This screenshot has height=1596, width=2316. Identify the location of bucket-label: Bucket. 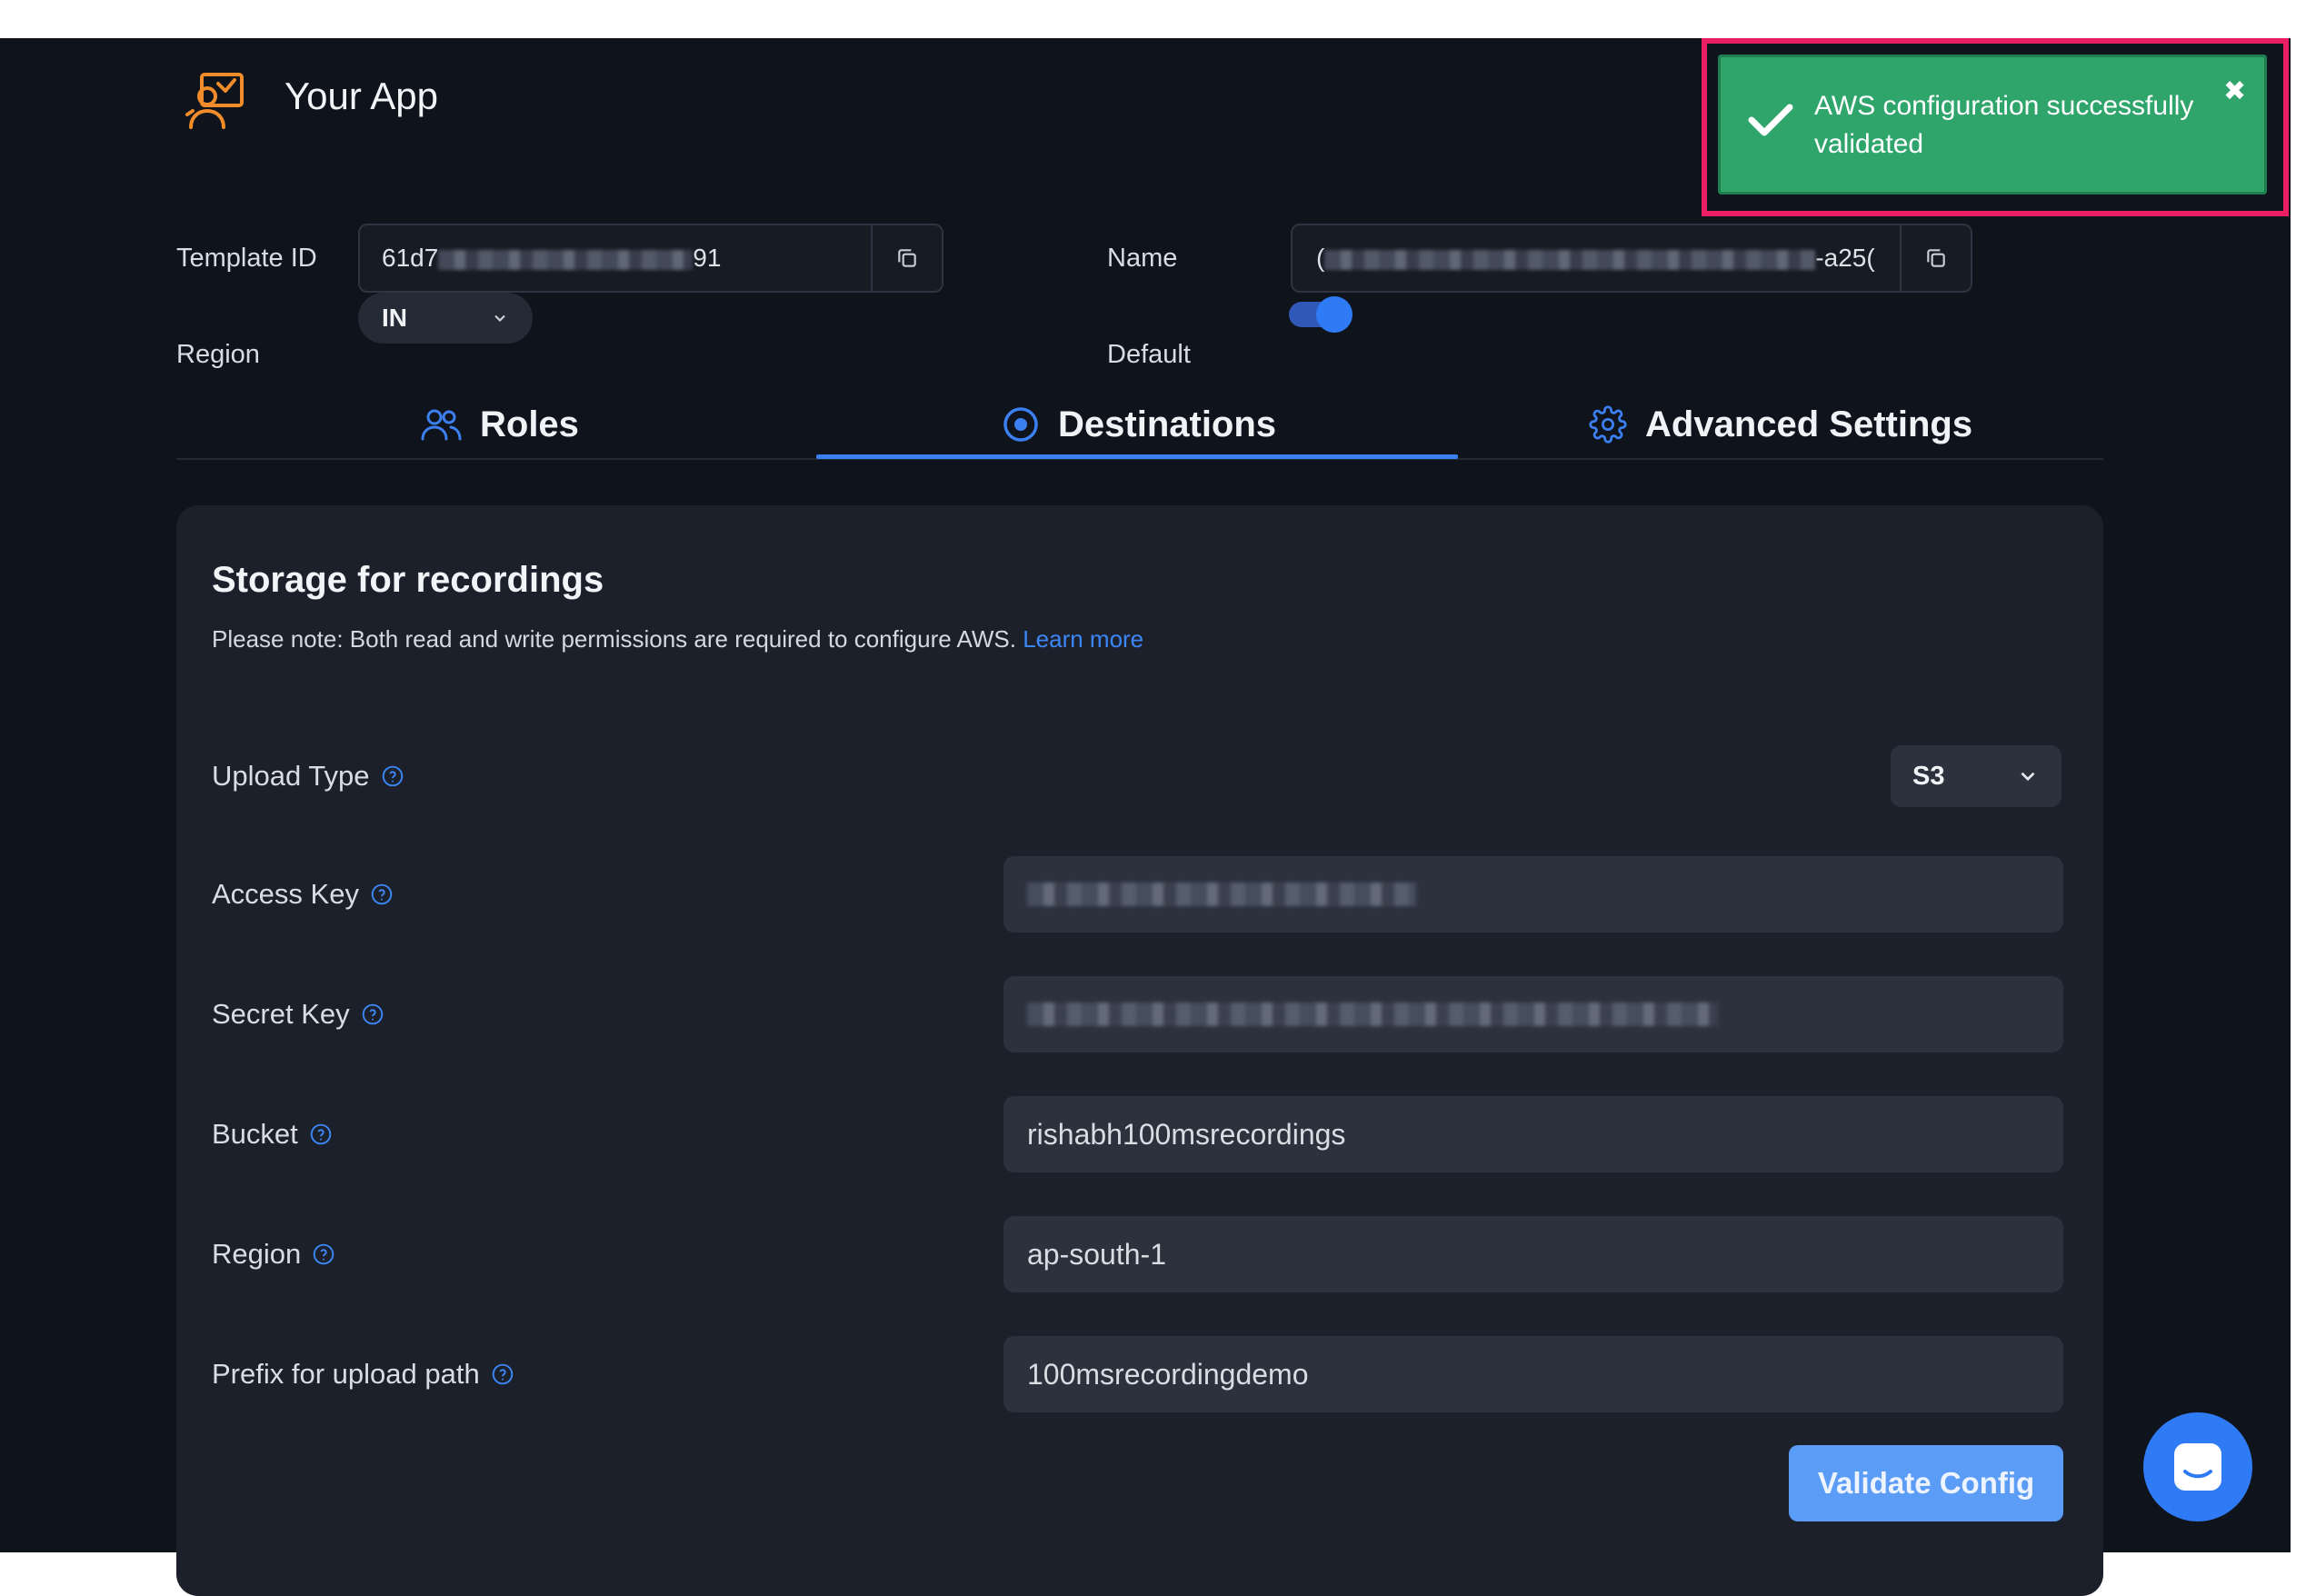
(272, 1134).